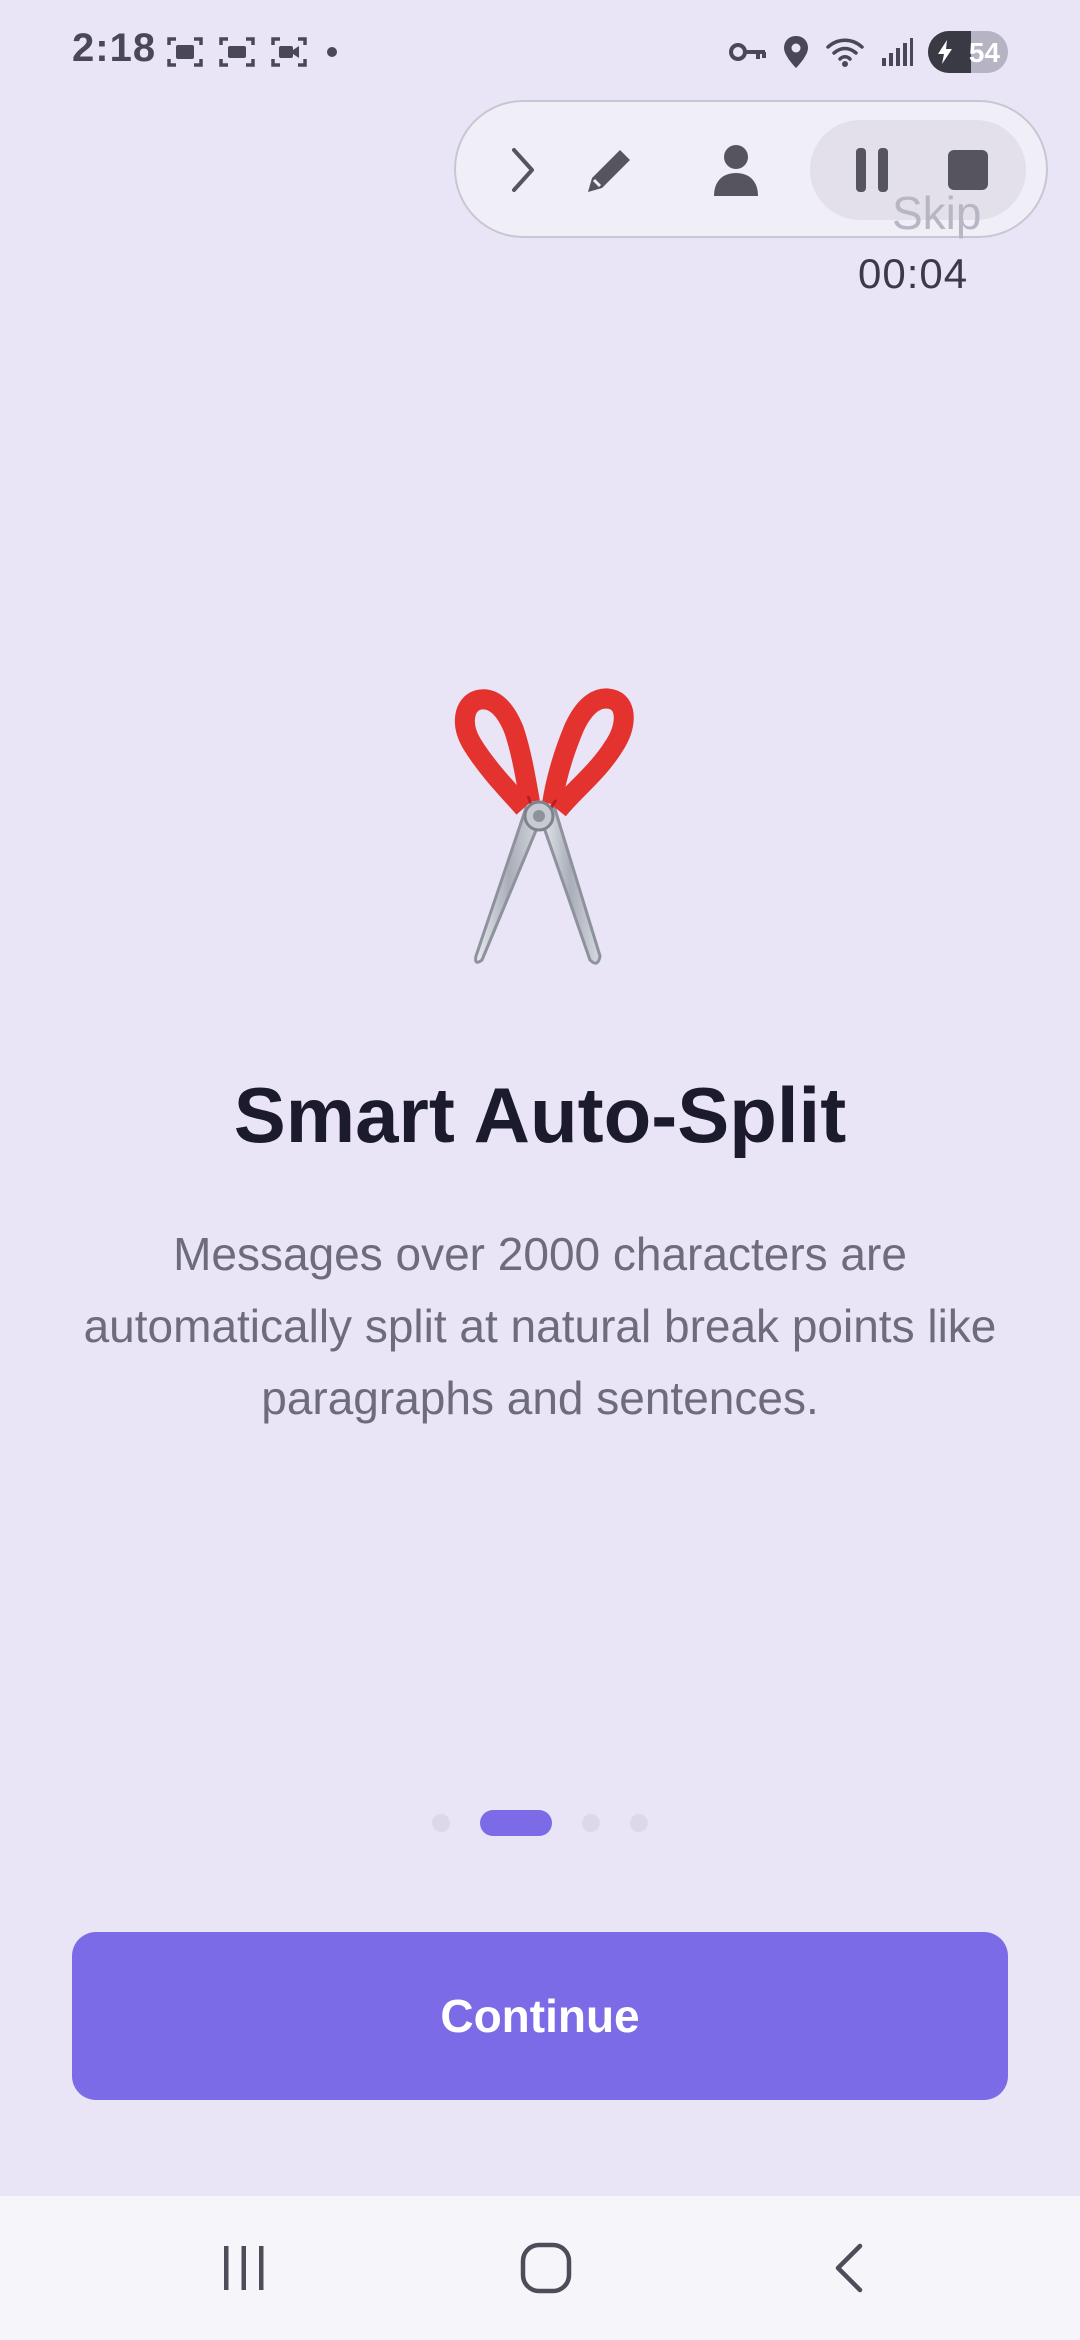 The height and width of the screenshot is (2340, 1080). What do you see at coordinates (185, 52) in the screenshot?
I see `screenshot-icon` at bounding box center [185, 52].